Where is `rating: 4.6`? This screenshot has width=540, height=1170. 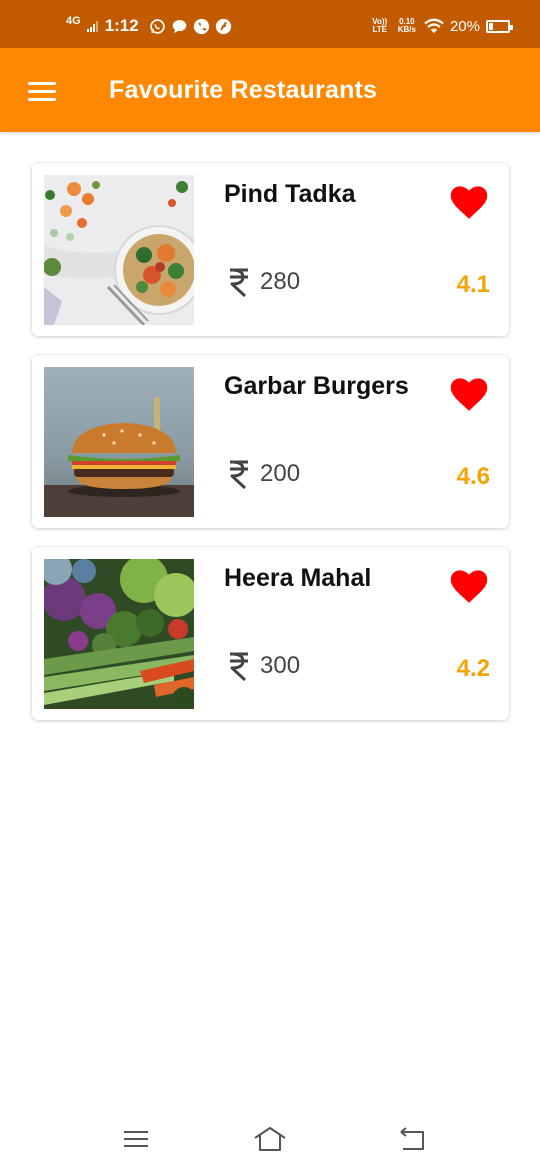 rating: 4.6 is located at coordinates (473, 476).